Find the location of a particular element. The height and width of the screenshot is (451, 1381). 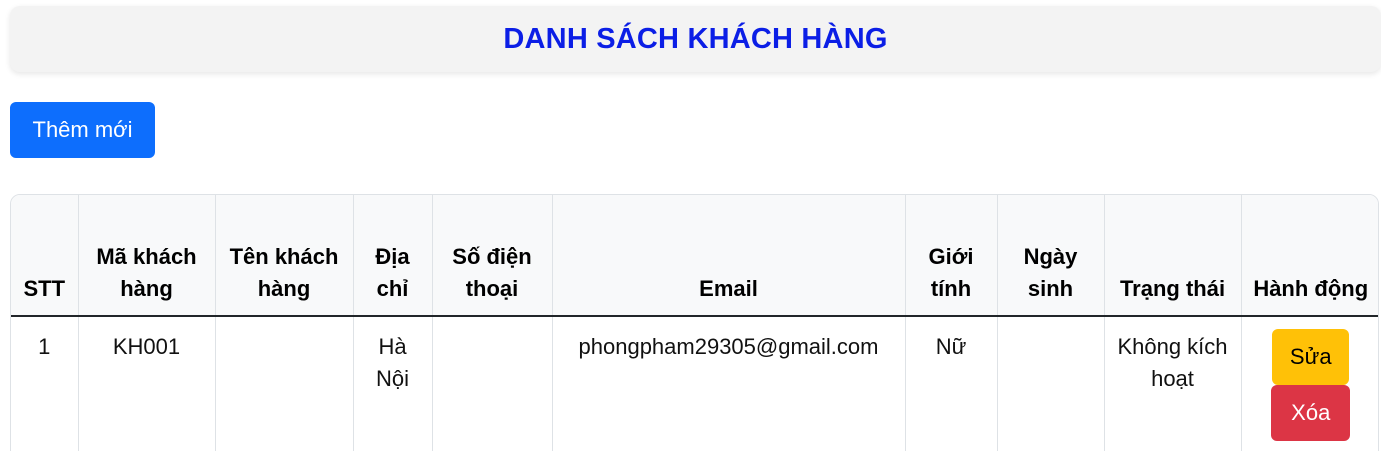

cell-actions: Sửa Xóa is located at coordinates (1309, 383).